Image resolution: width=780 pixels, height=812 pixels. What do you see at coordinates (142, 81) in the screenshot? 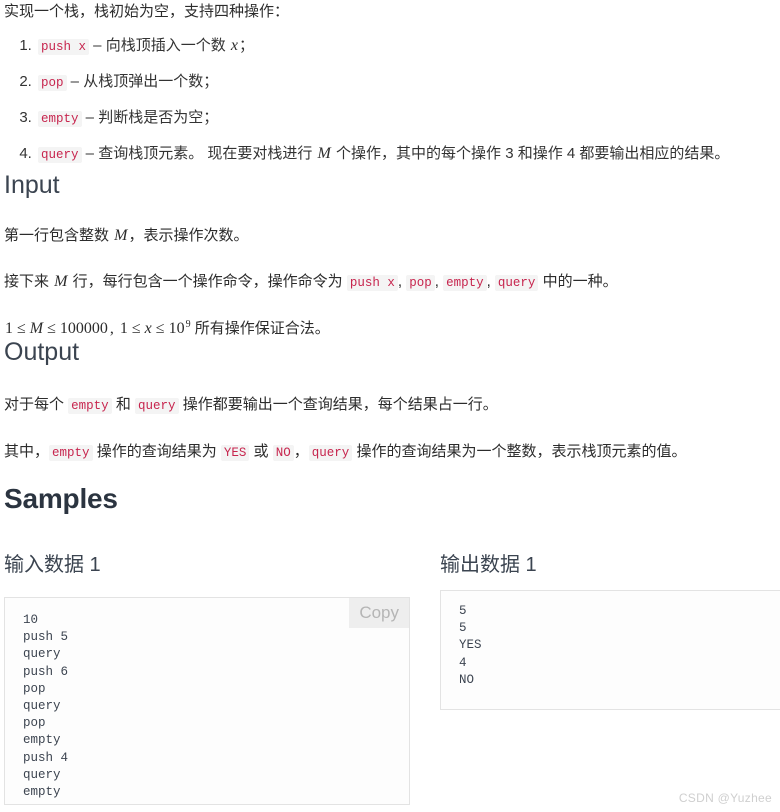
I see `op-desc-before: – 从栈顶弹出一个数；` at bounding box center [142, 81].